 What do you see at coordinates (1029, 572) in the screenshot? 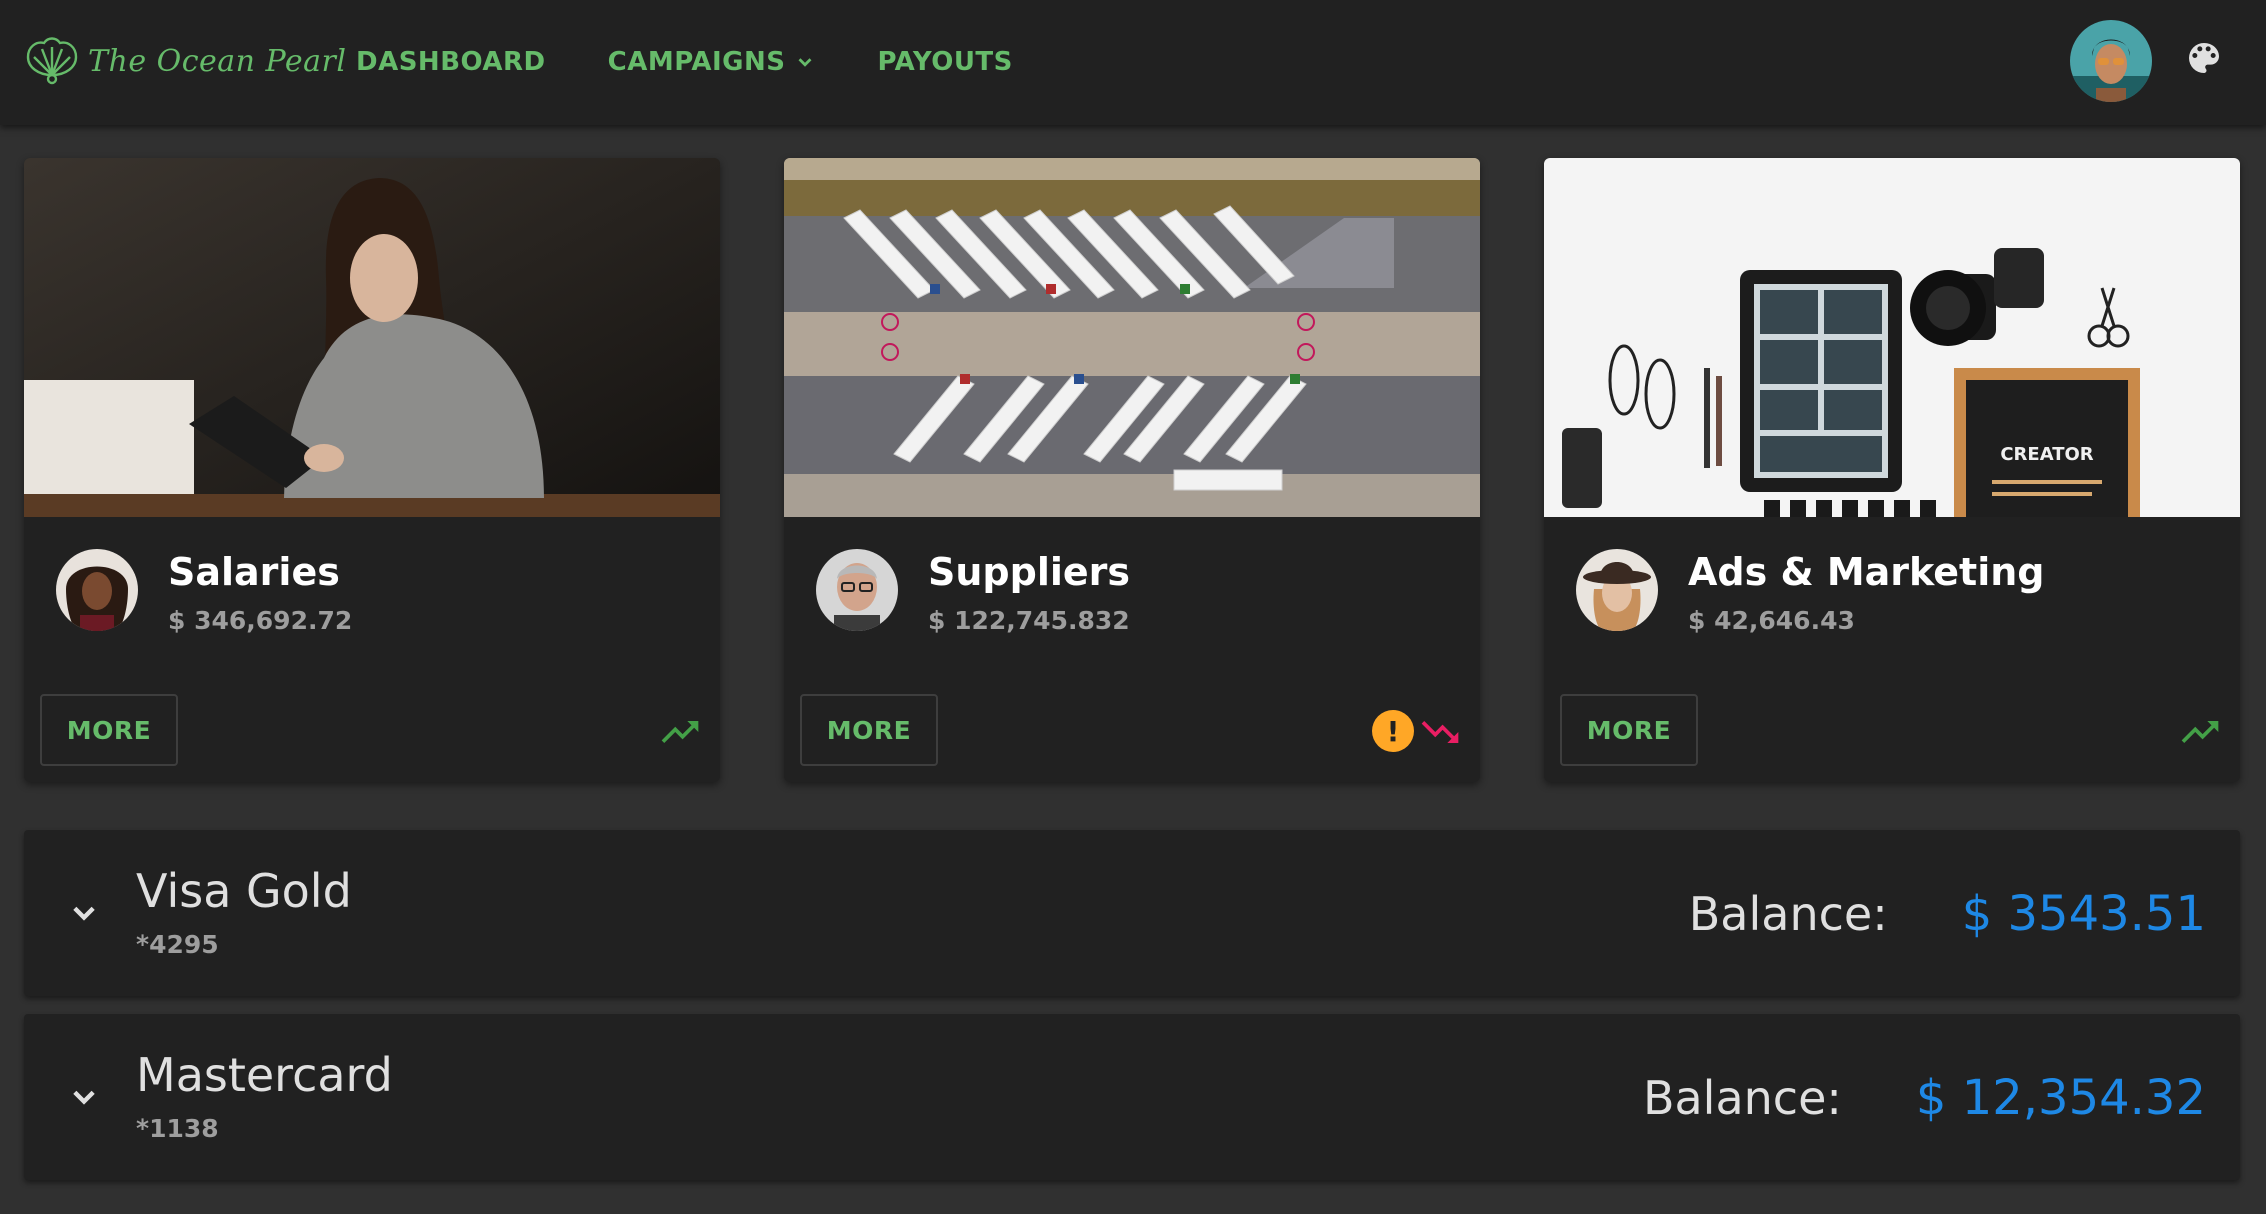
I see `card-title: Suppliers` at bounding box center [1029, 572].